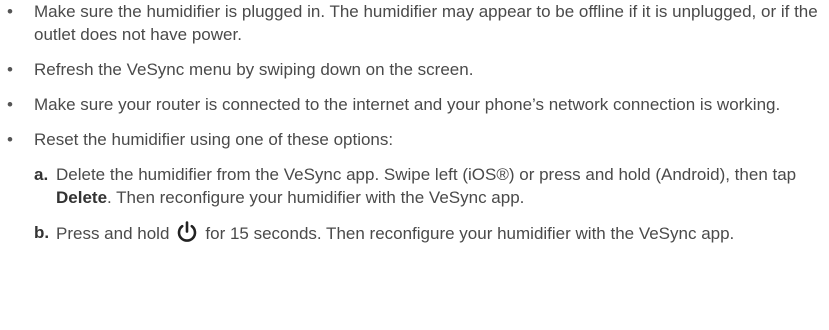 The image size is (829, 330). Describe the element at coordinates (82, 197) in the screenshot. I see `delete-keyword: Delete` at that location.